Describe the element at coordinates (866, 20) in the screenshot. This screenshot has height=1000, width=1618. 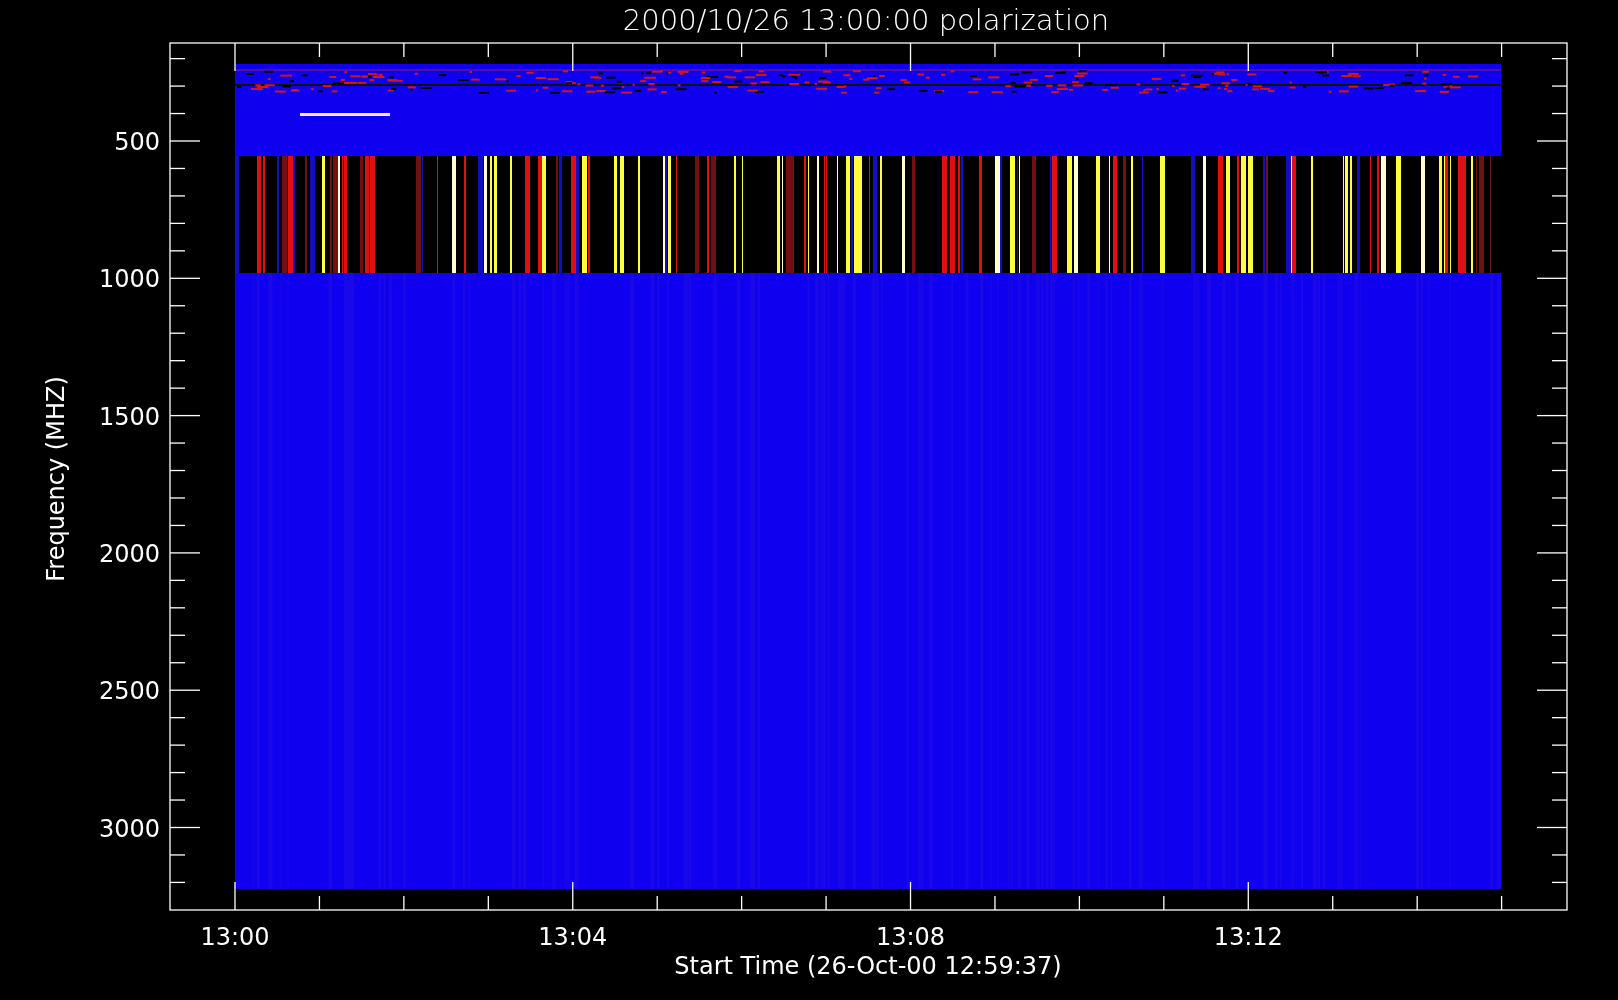
I see `plot-title: 2000/10/26 13:00:00 polarization` at that location.